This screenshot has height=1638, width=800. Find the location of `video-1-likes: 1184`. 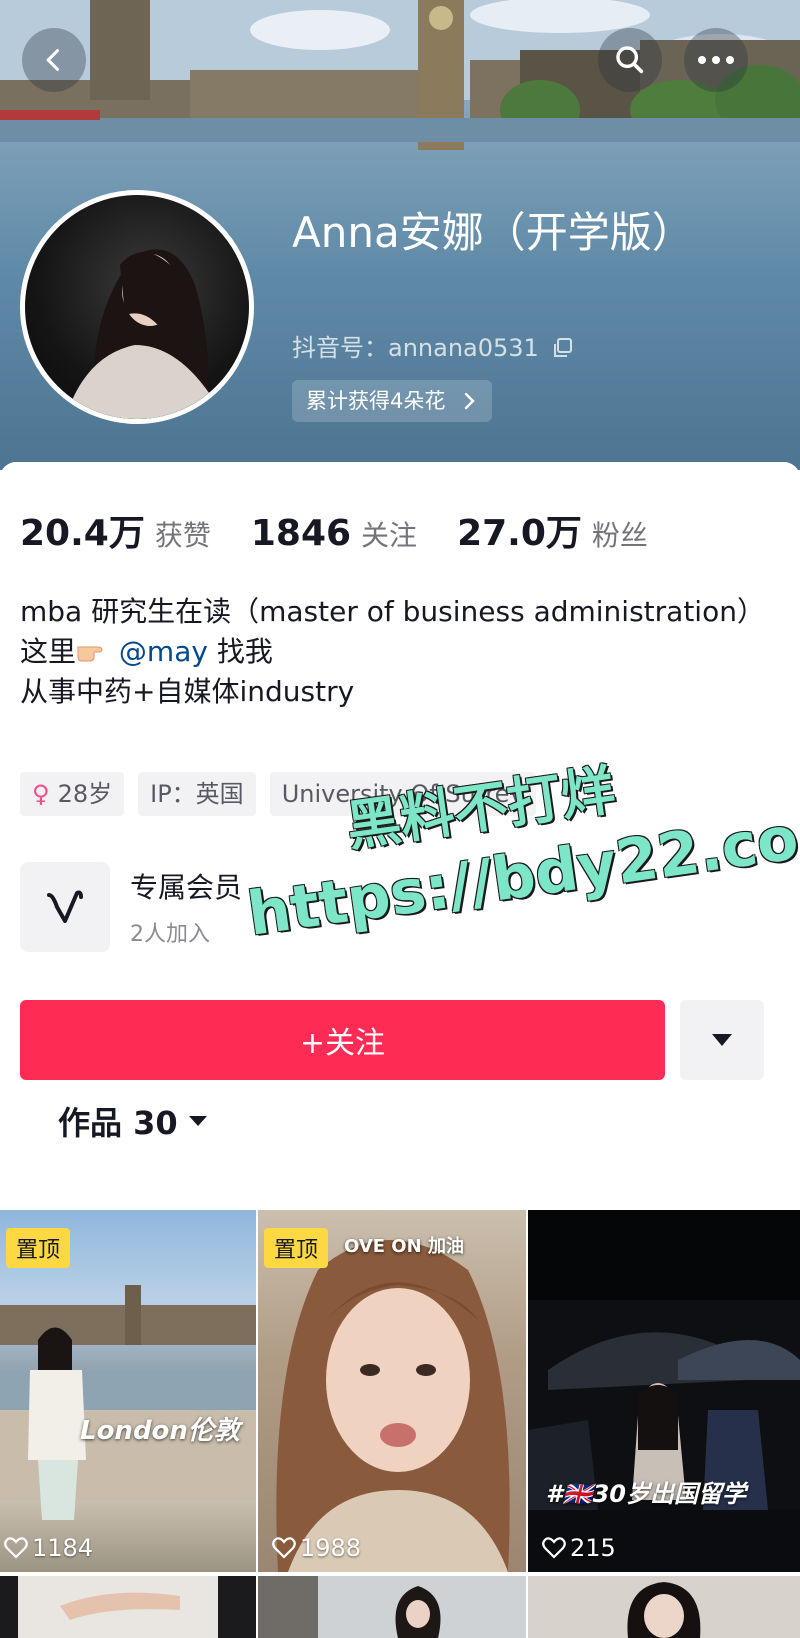

video-1-likes: 1184 is located at coordinates (48, 1548).